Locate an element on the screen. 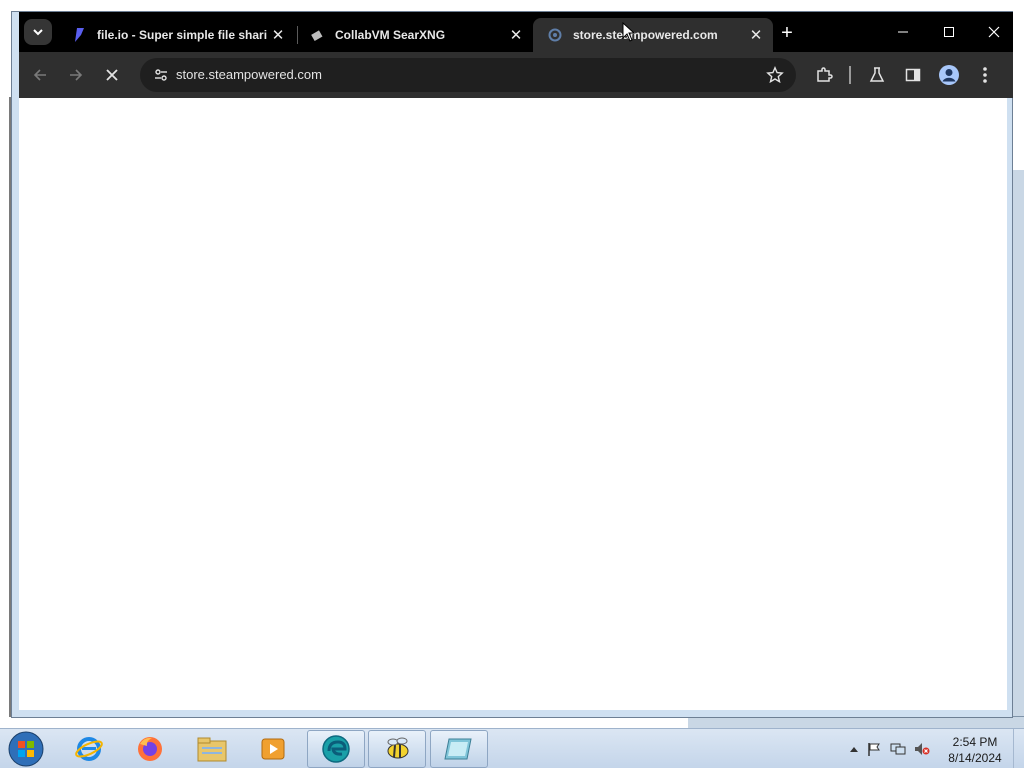 The height and width of the screenshot is (768, 1024). taskbar-file-explorer is located at coordinates (212, 749).